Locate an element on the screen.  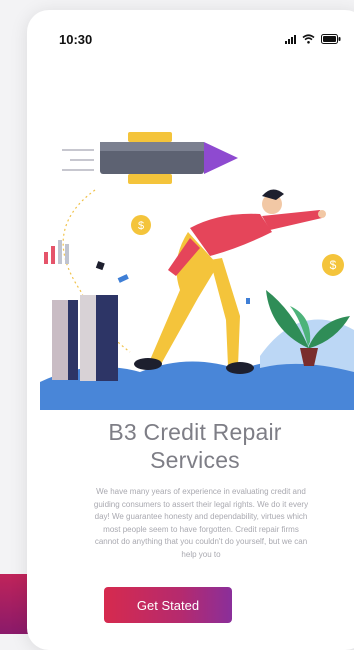
status-time: 10:30 is located at coordinates (76, 39).